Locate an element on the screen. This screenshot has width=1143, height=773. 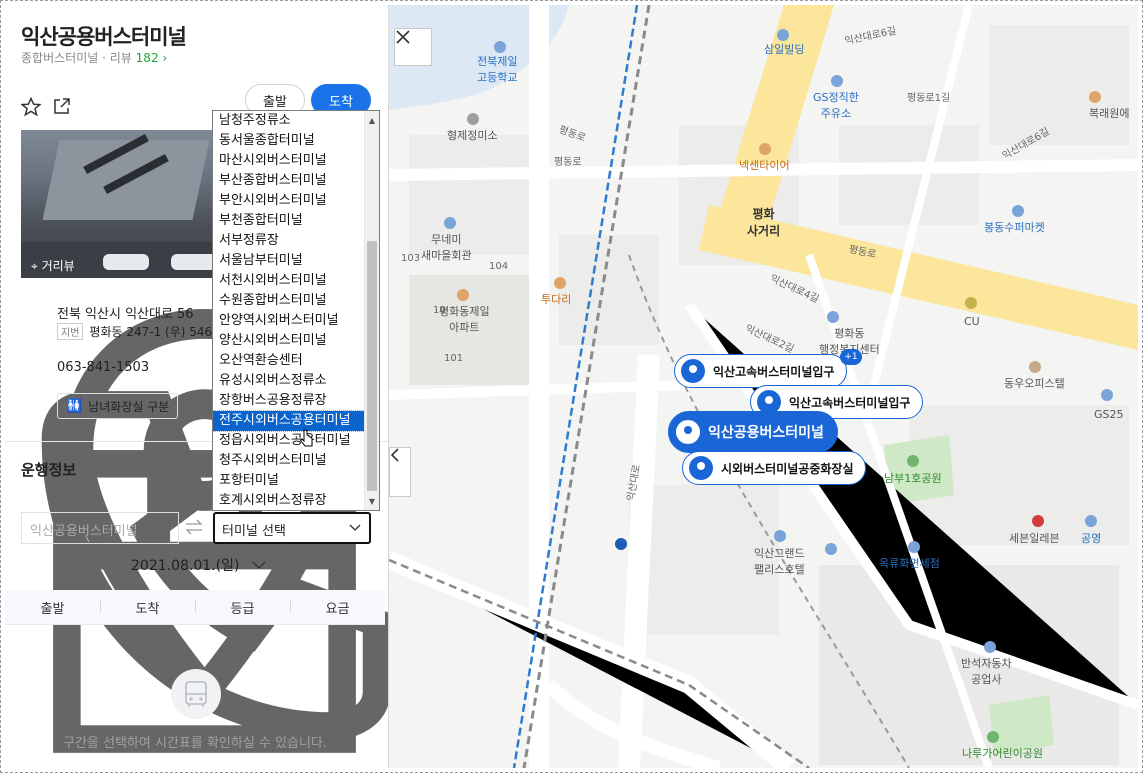
scroll-thumb is located at coordinates (372, 366).